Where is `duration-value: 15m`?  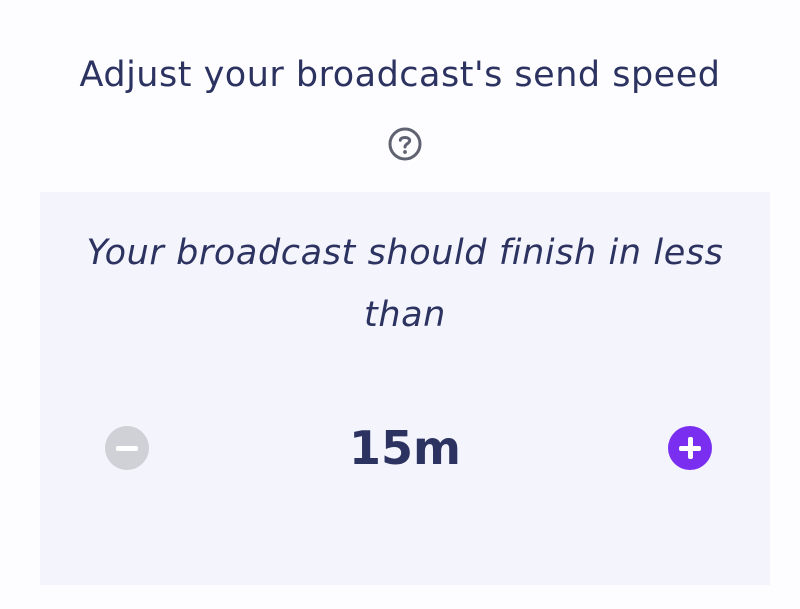
duration-value: 15m is located at coordinates (405, 448).